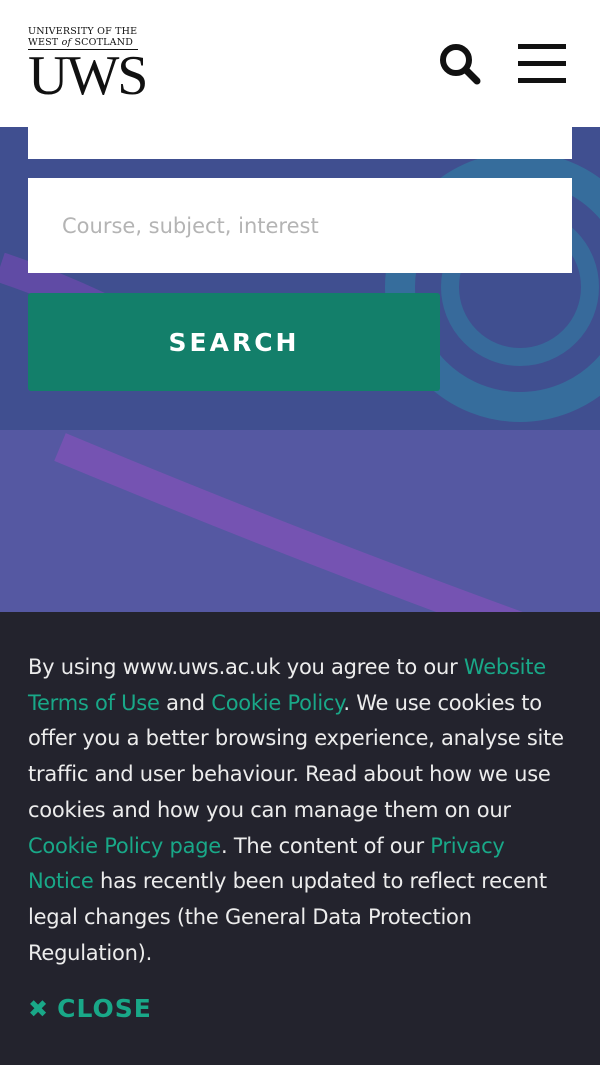  What do you see at coordinates (83, 31) in the screenshot?
I see `logo-line-1: UNIVERSITY OF THE` at bounding box center [83, 31].